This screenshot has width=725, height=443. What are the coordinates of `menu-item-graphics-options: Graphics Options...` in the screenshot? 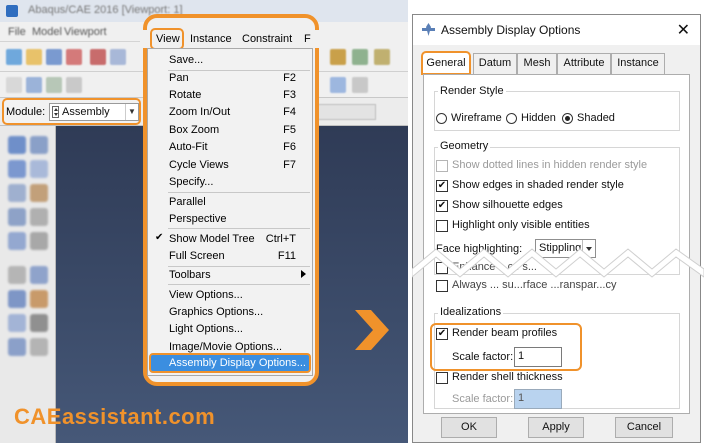 It's located at (230, 312).